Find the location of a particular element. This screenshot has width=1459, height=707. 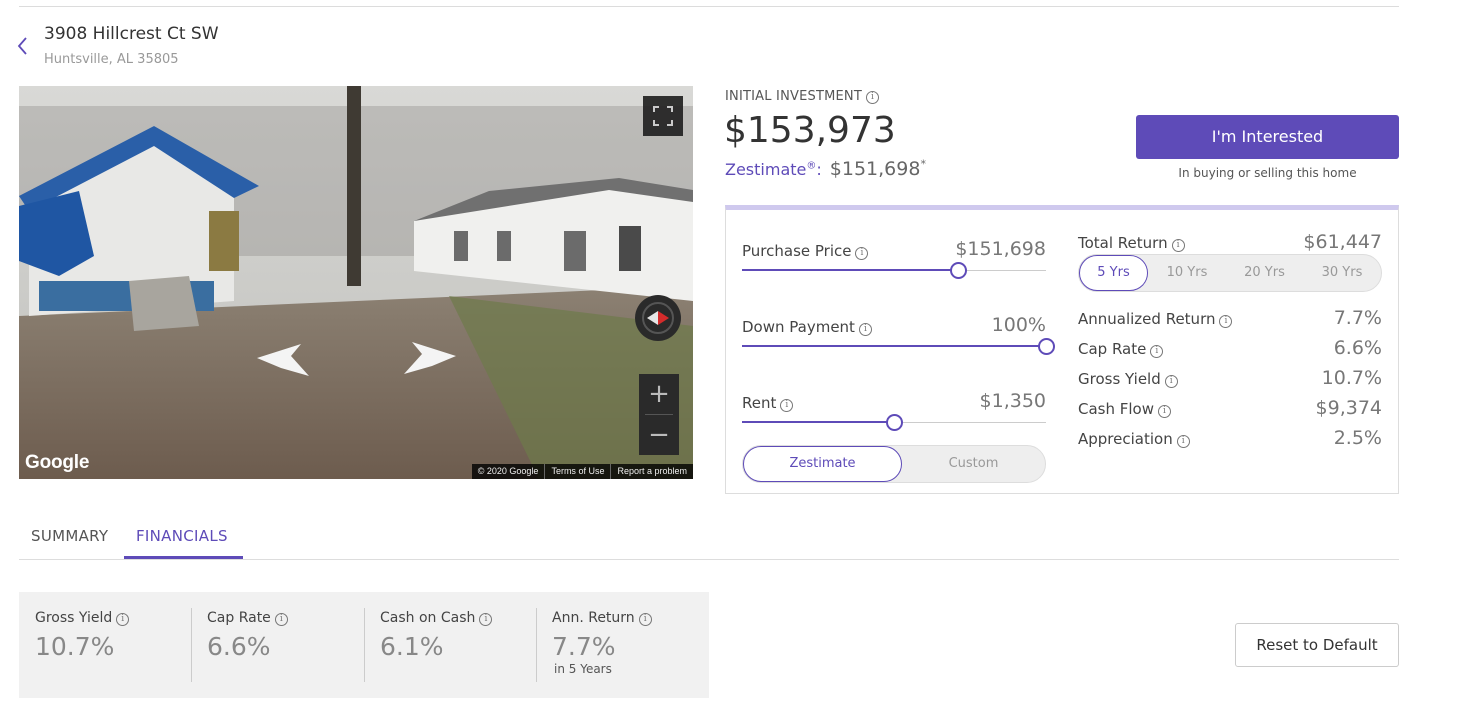

total-return-label: Total Return i is located at coordinates (1131, 243).